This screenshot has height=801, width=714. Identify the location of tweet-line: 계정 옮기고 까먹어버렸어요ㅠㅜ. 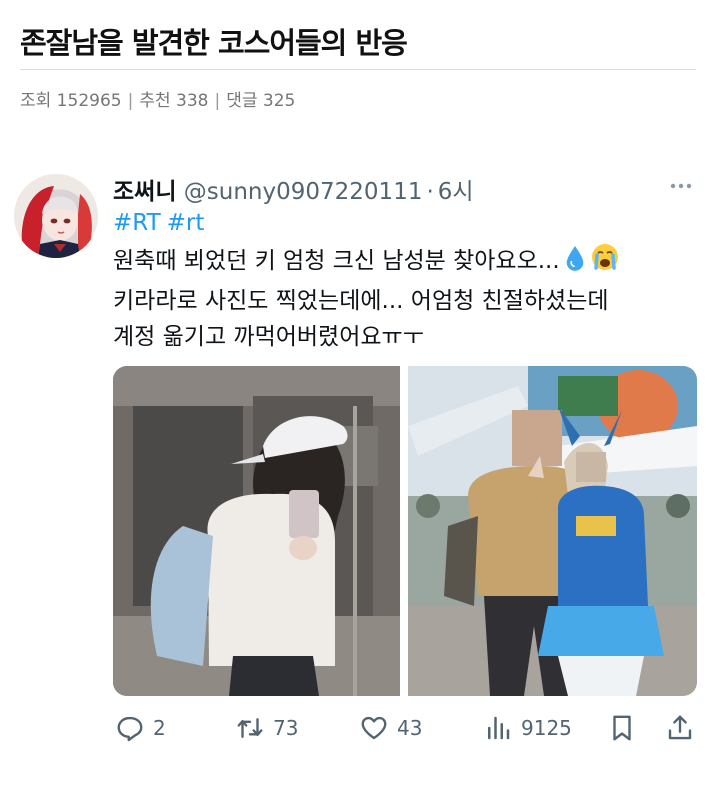
(268, 337).